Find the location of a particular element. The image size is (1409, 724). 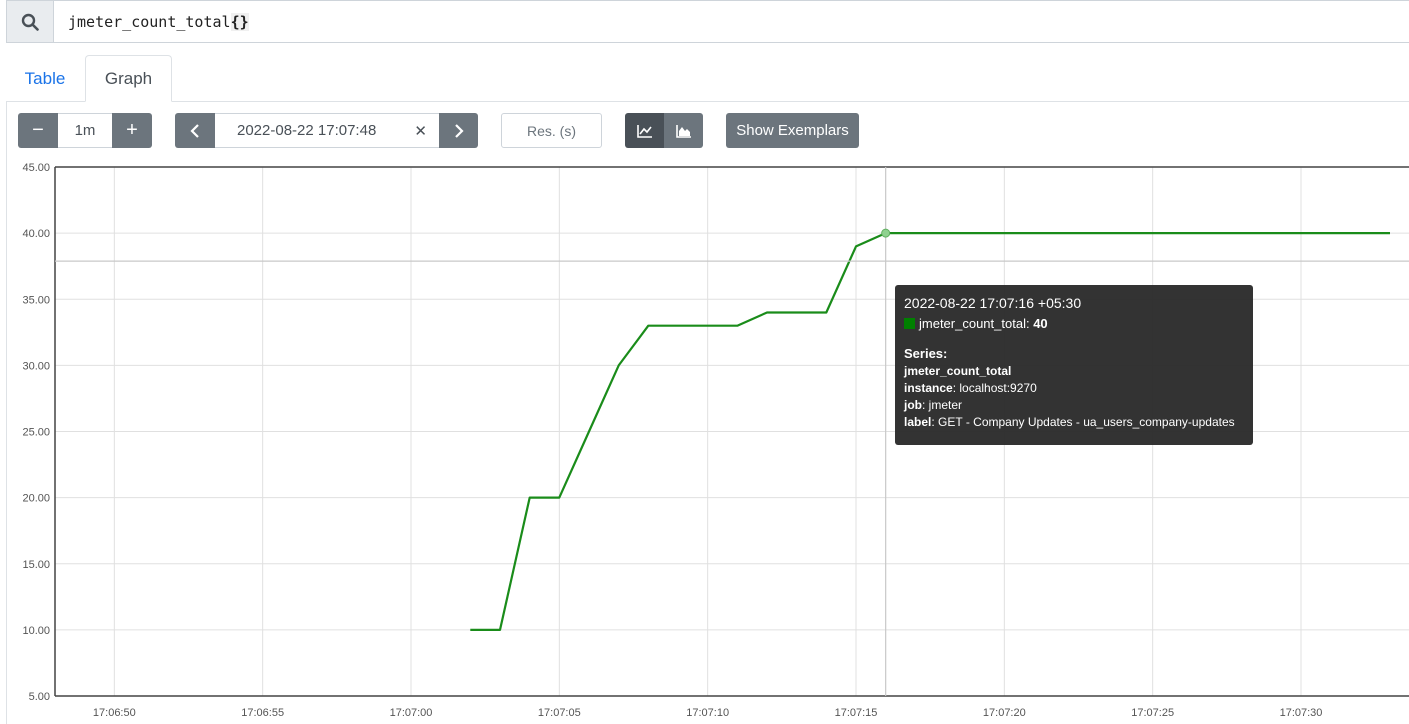

x-tick-label: 17:07:05 is located at coordinates (559, 713).